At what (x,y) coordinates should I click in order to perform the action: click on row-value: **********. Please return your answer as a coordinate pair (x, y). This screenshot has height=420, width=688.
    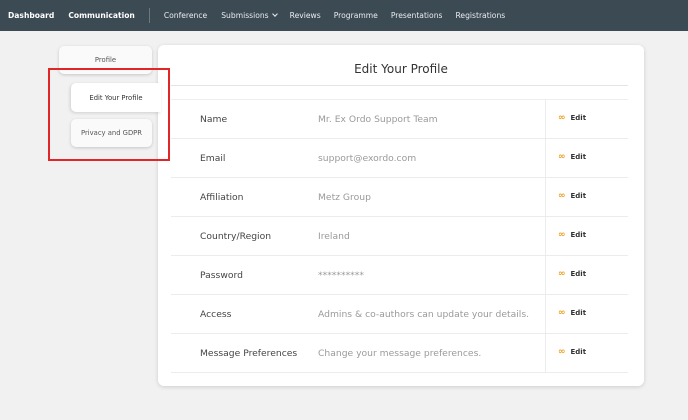
    Looking at the image, I should click on (341, 275).